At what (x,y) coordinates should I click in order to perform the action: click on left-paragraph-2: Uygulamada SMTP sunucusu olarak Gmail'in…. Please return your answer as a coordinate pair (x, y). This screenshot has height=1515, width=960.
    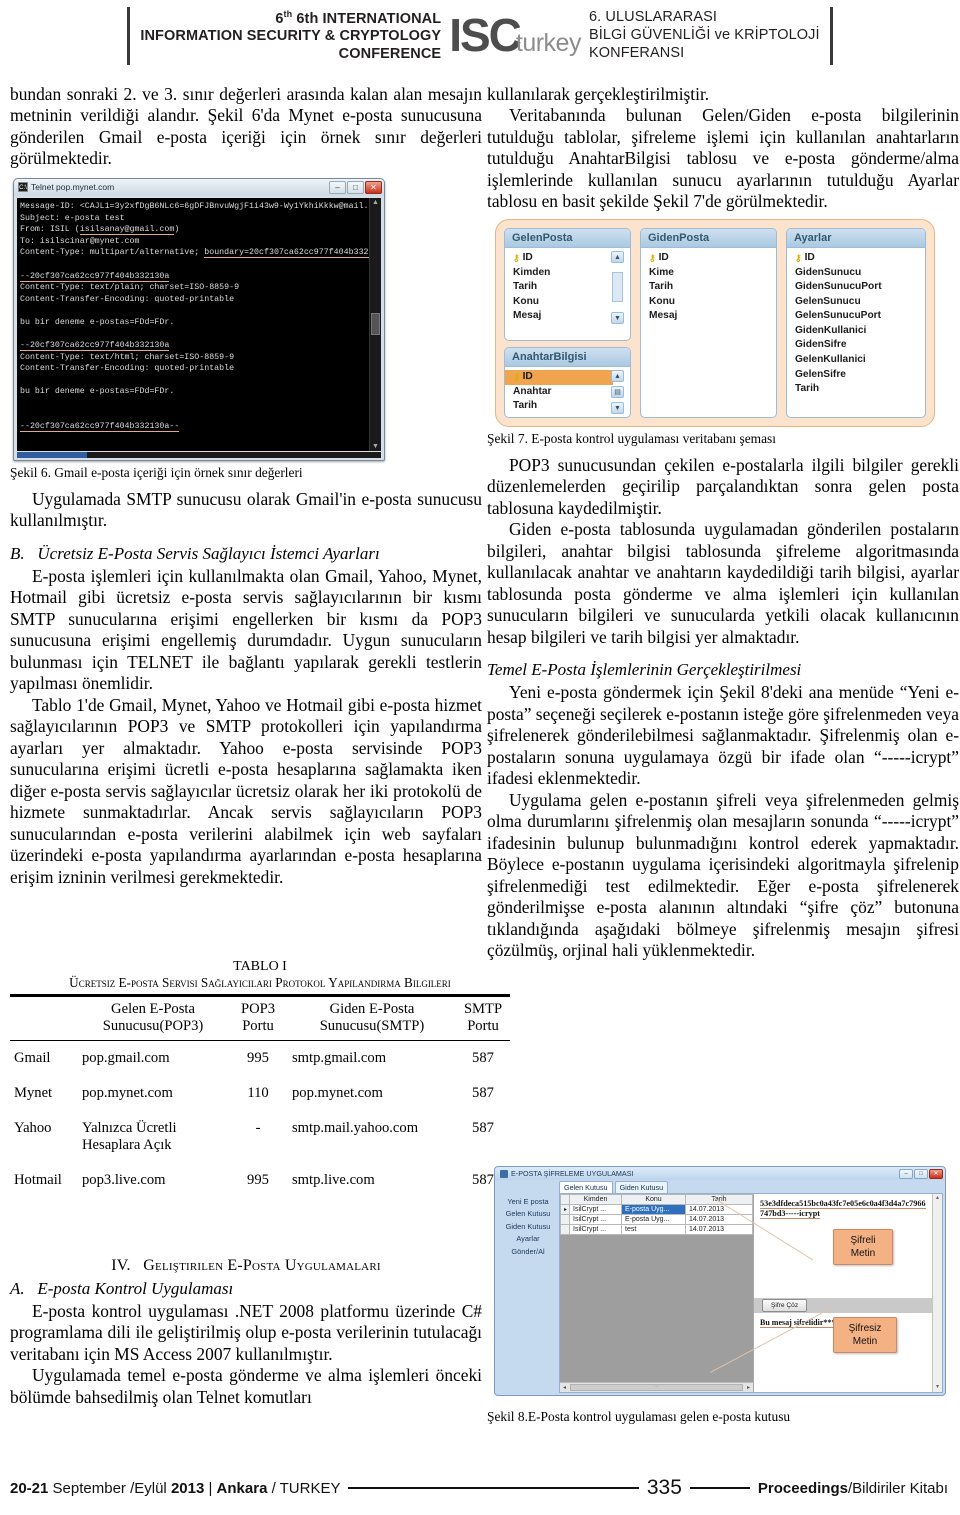
    Looking at the image, I should click on (246, 509).